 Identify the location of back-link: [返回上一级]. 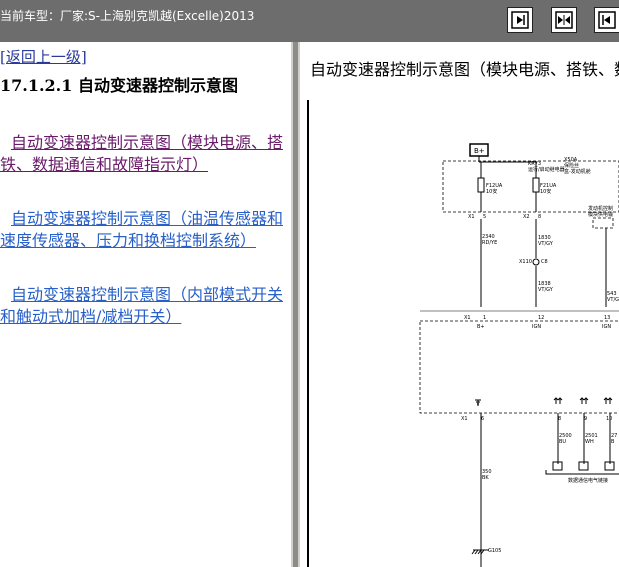
(43, 56).